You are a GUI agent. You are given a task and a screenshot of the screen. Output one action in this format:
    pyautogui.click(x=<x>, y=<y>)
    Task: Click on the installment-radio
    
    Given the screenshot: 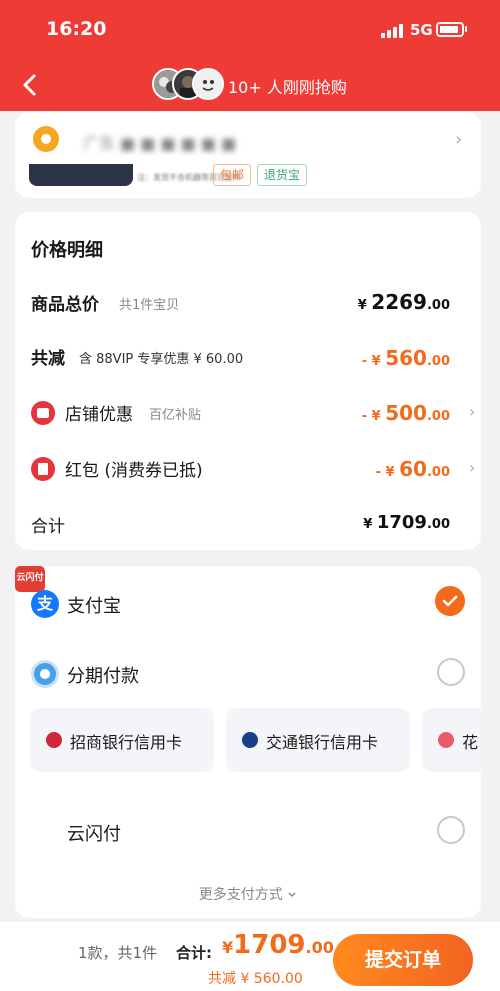 What is the action you would take?
    pyautogui.click(x=451, y=672)
    